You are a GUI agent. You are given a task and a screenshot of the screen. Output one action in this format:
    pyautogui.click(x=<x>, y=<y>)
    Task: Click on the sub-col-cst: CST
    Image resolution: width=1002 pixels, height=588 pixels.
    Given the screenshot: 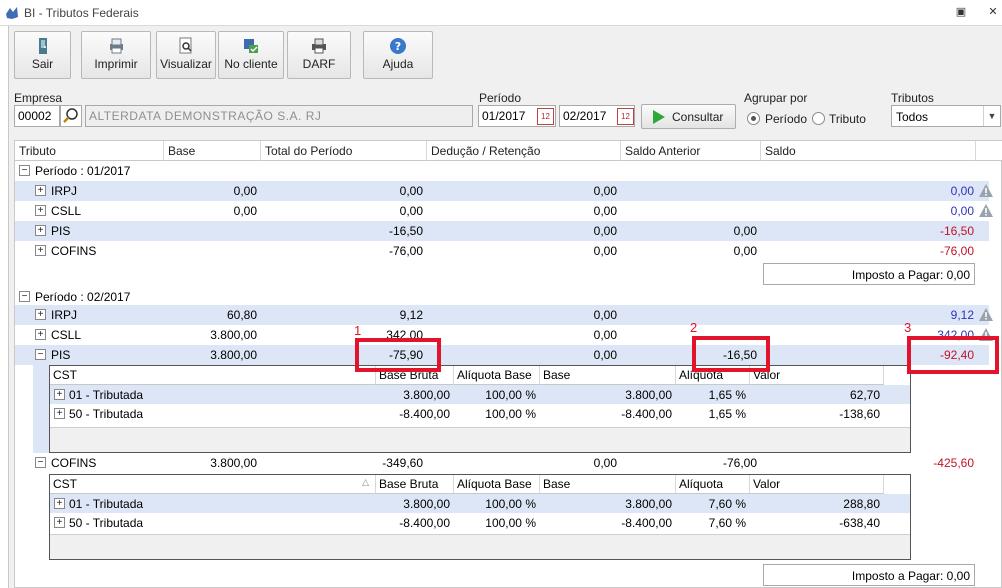 What is the action you would take?
    pyautogui.click(x=213, y=375)
    